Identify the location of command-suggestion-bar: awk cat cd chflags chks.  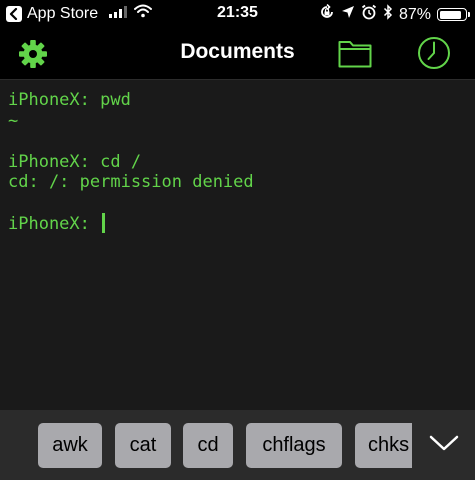
(237, 445).